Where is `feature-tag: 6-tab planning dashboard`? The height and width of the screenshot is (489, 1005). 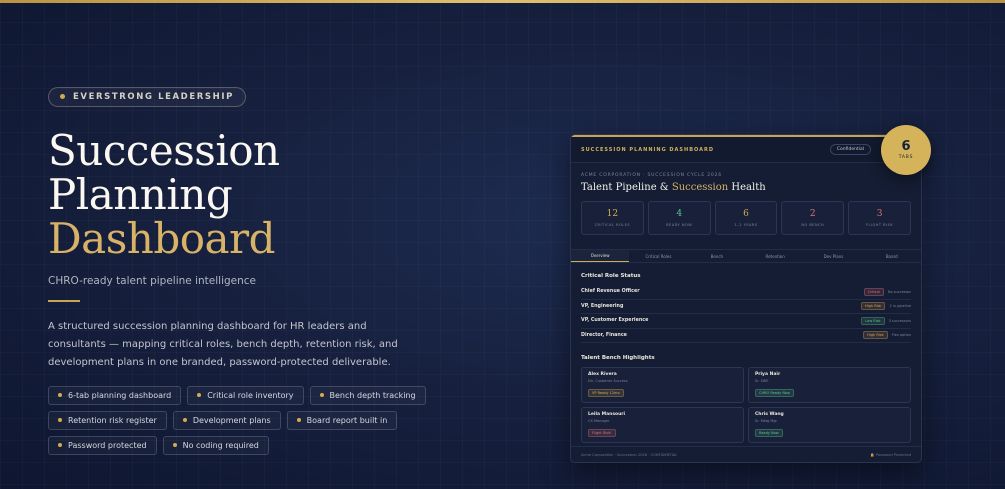
feature-tag: 6-tab planning dashboard is located at coordinates (115, 395).